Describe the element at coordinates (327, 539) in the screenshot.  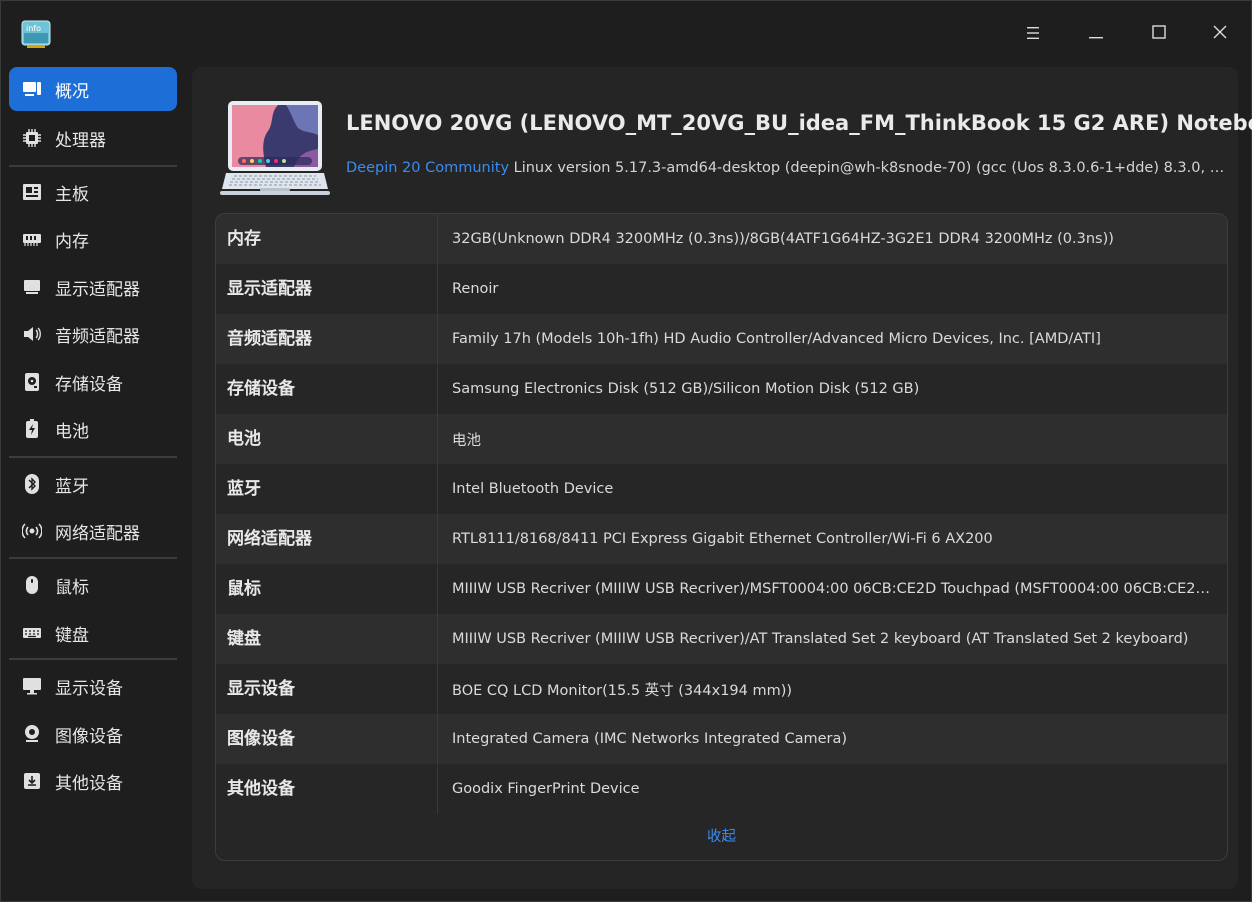
I see `row-key: 网络适配器` at that location.